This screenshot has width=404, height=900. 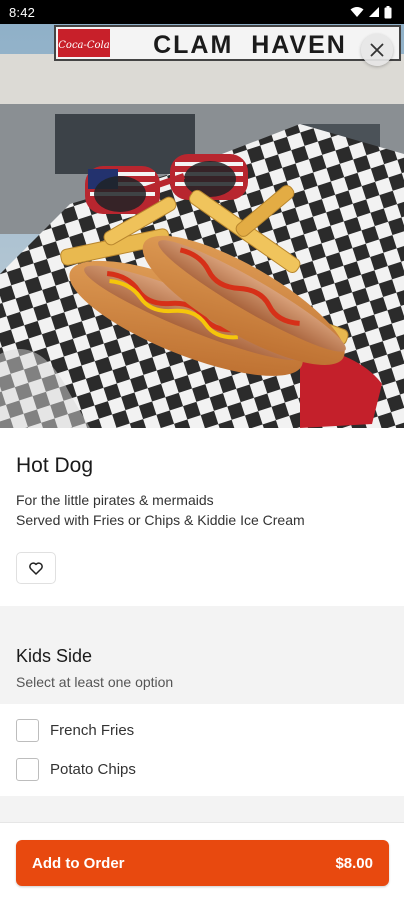 I want to click on footer: Add to Order $8.00, so click(x=202, y=861).